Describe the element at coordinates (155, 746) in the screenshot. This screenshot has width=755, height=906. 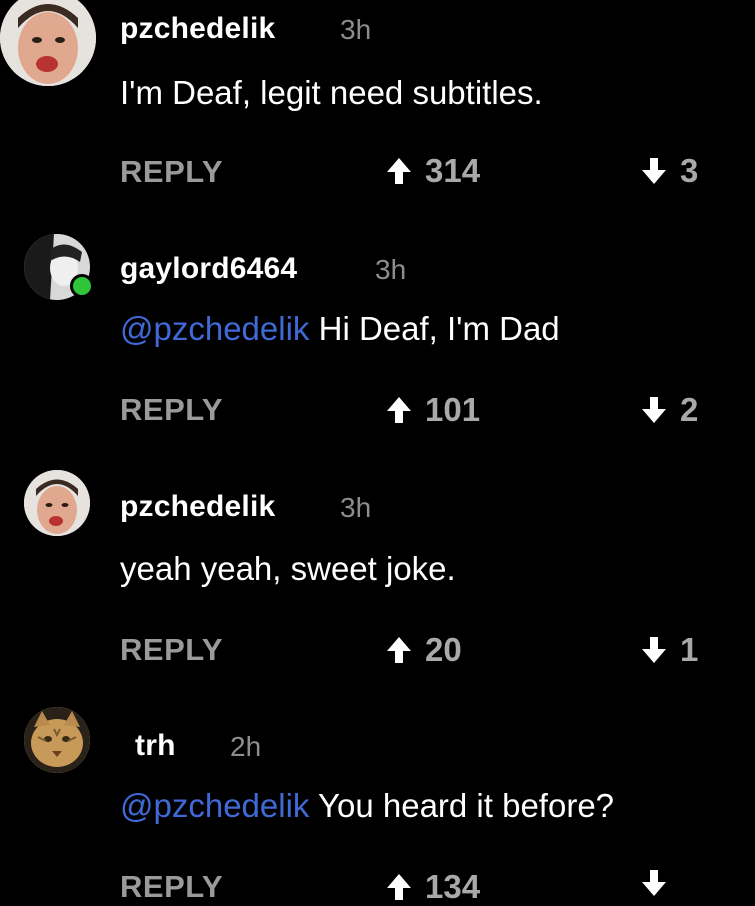
I see `username: trh` at that location.